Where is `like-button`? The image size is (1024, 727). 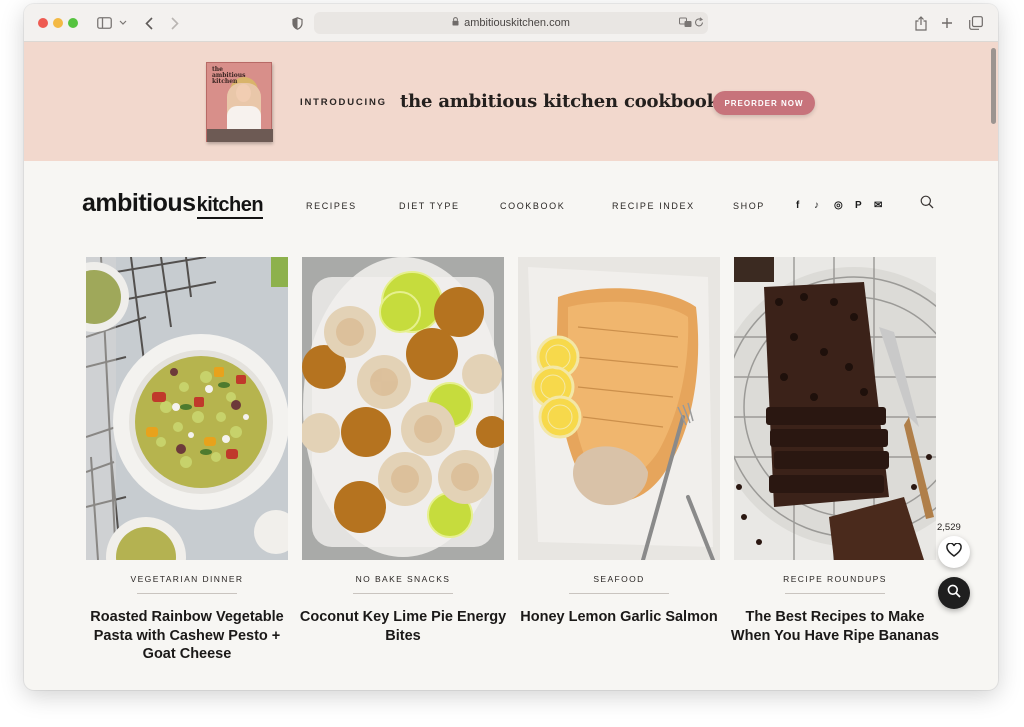
like-button is located at coordinates (954, 552).